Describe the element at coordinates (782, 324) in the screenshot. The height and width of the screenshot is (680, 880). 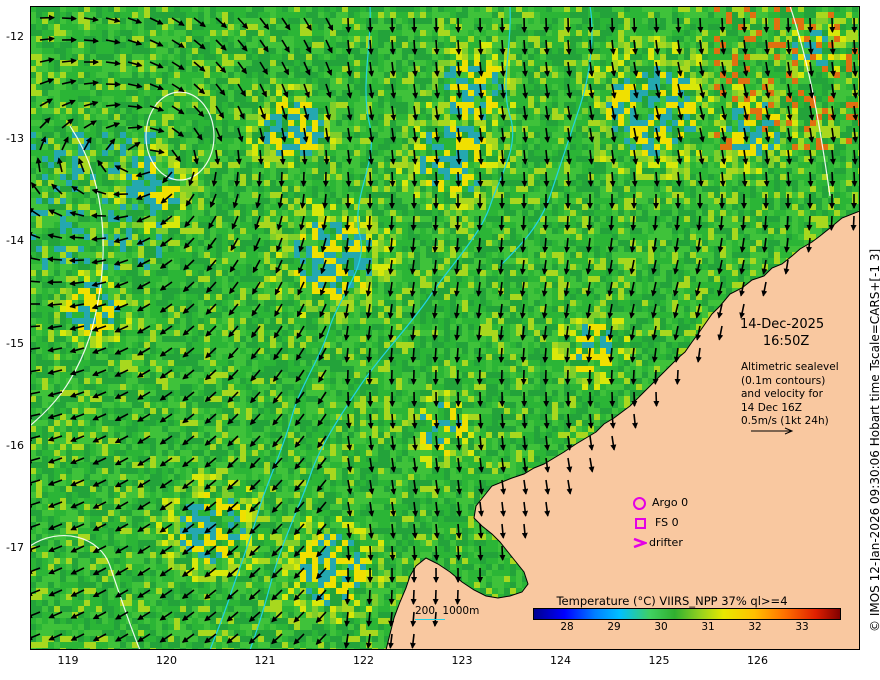
I see `date-text: 14-Dec-2025` at that location.